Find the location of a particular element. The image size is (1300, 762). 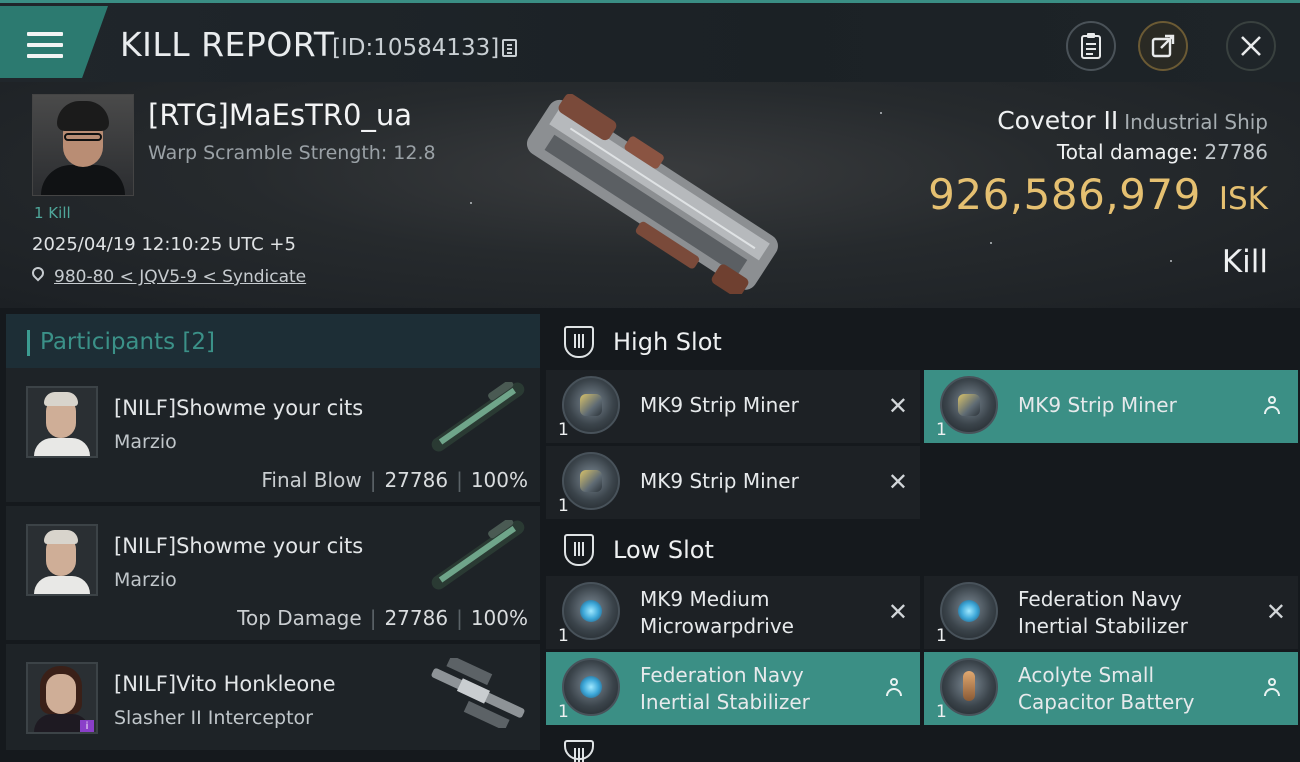

report-id: [ID:10584133] is located at coordinates (416, 48).